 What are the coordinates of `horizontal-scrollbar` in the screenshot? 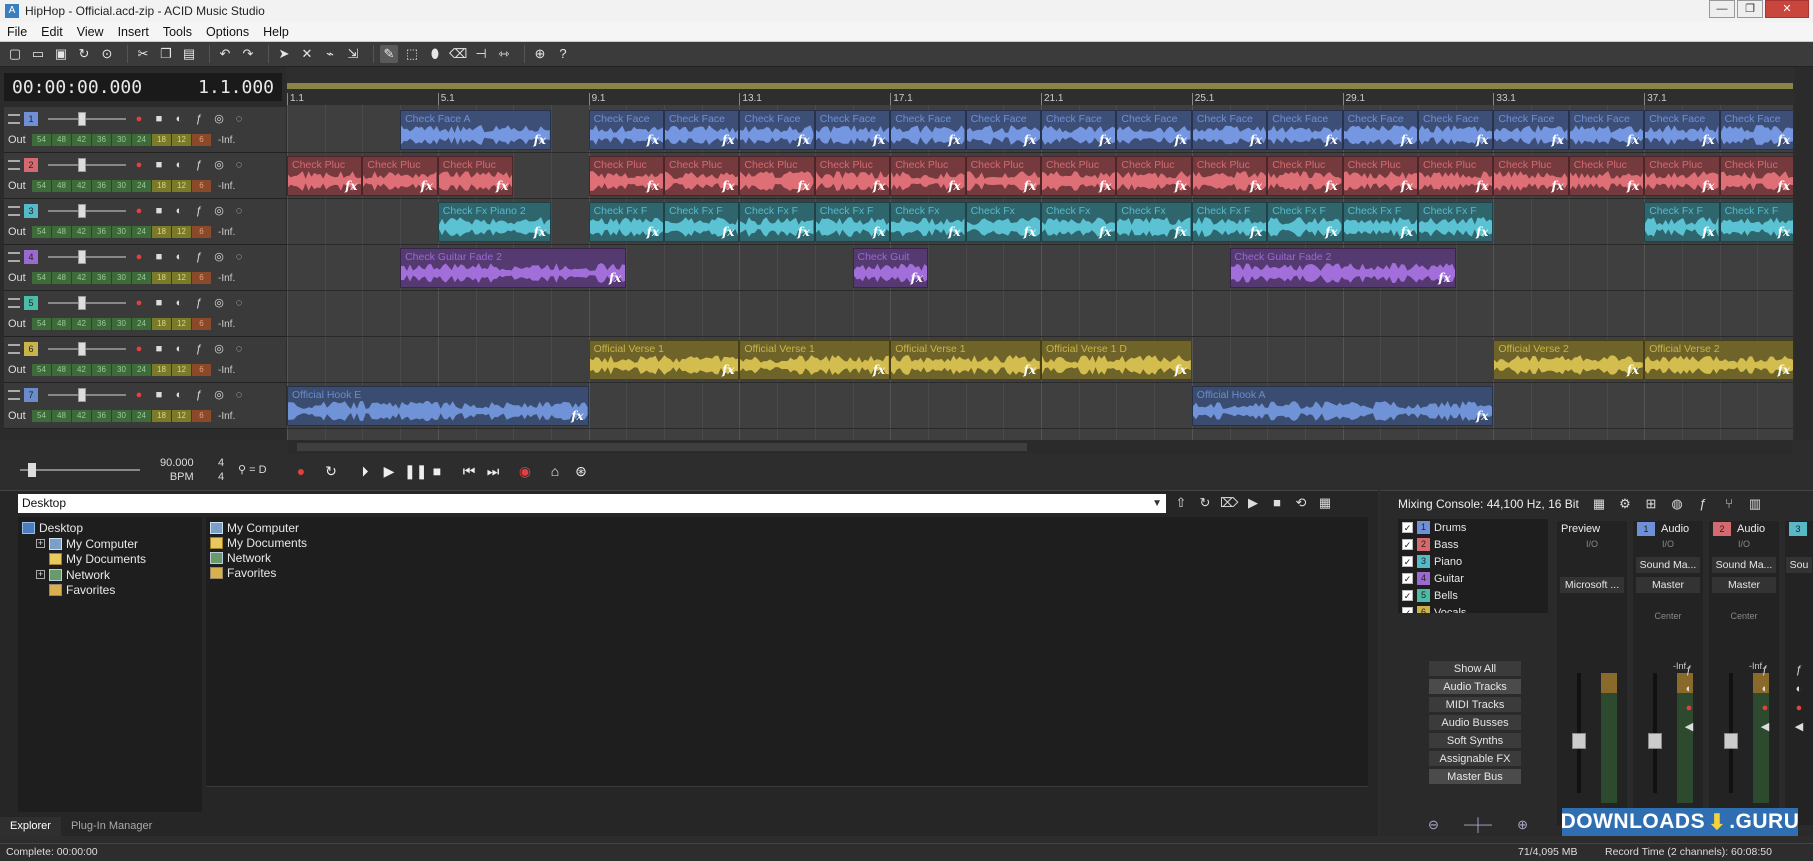 It's located at (1040, 447).